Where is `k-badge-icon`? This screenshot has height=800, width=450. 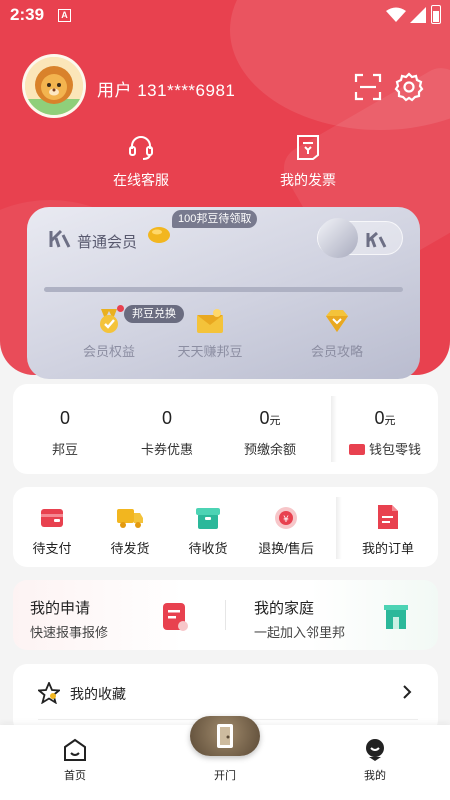 k-badge-icon is located at coordinates (376, 239).